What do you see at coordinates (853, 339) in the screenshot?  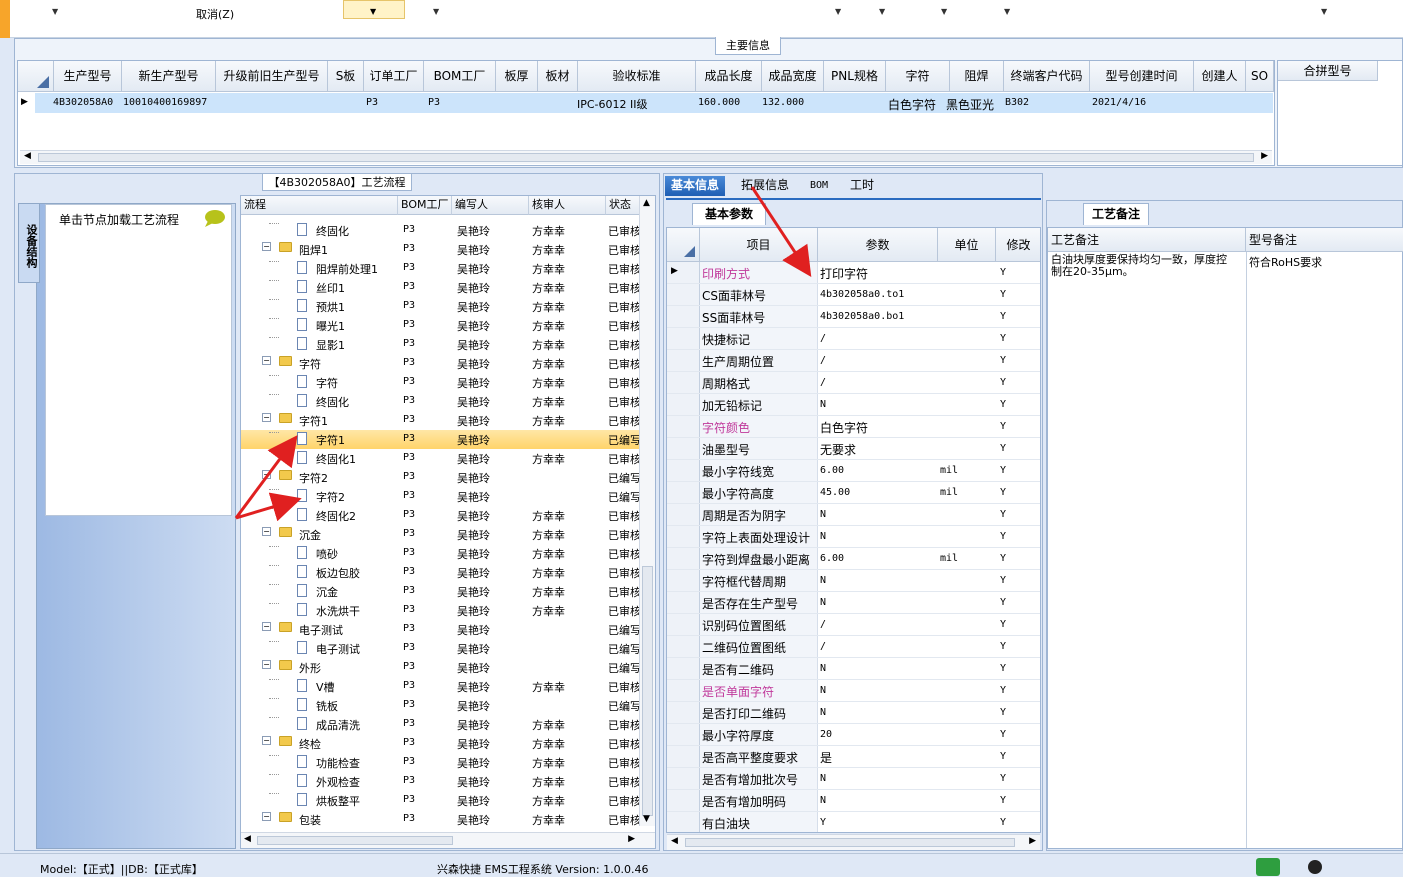 I see `param-row: 快捷标记 / Y` at bounding box center [853, 339].